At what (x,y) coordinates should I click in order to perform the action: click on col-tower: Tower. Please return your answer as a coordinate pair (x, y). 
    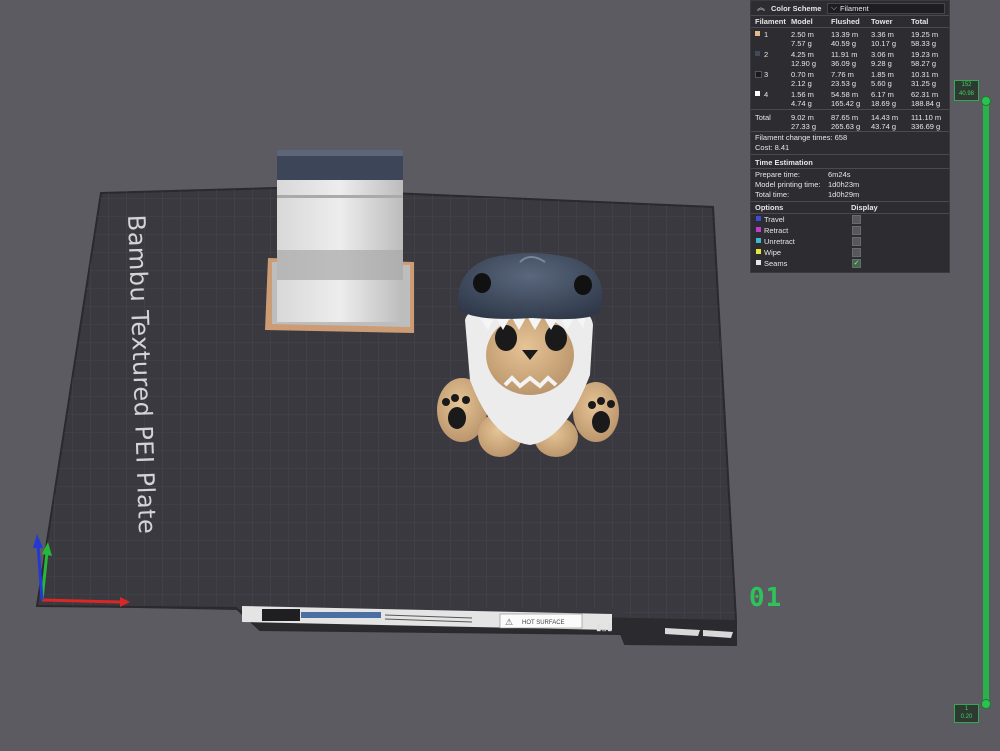
    Looking at the image, I should click on (882, 21).